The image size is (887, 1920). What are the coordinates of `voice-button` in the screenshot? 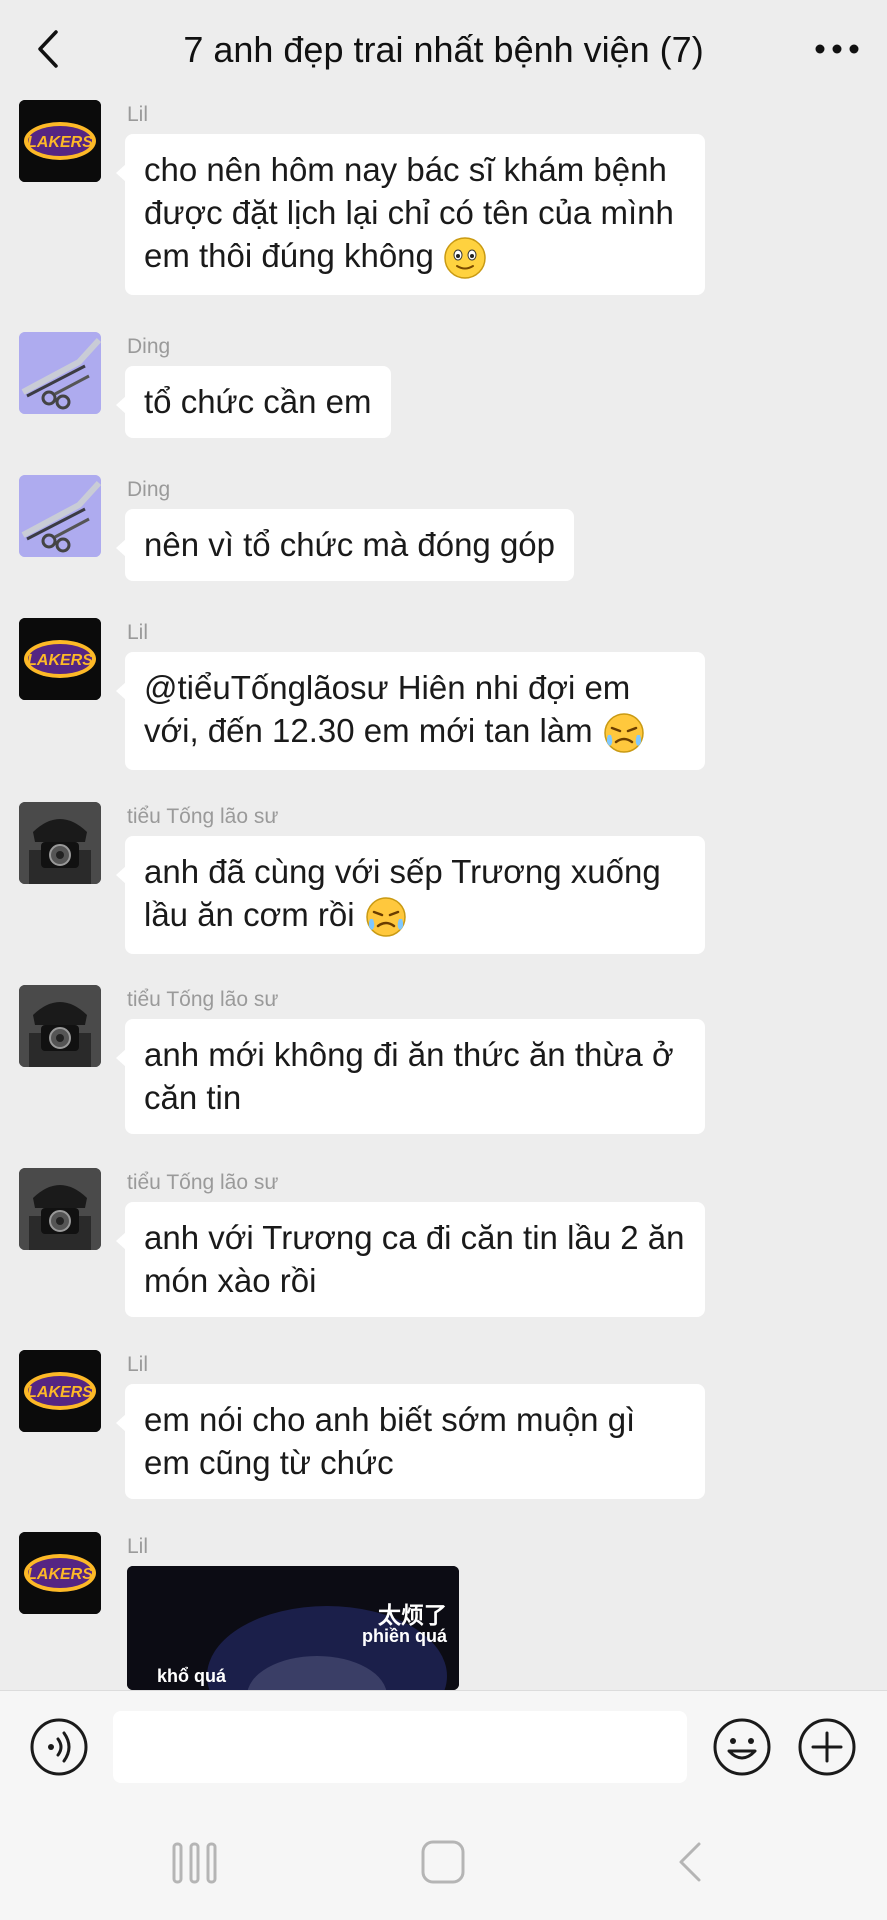 It's located at (59, 1747).